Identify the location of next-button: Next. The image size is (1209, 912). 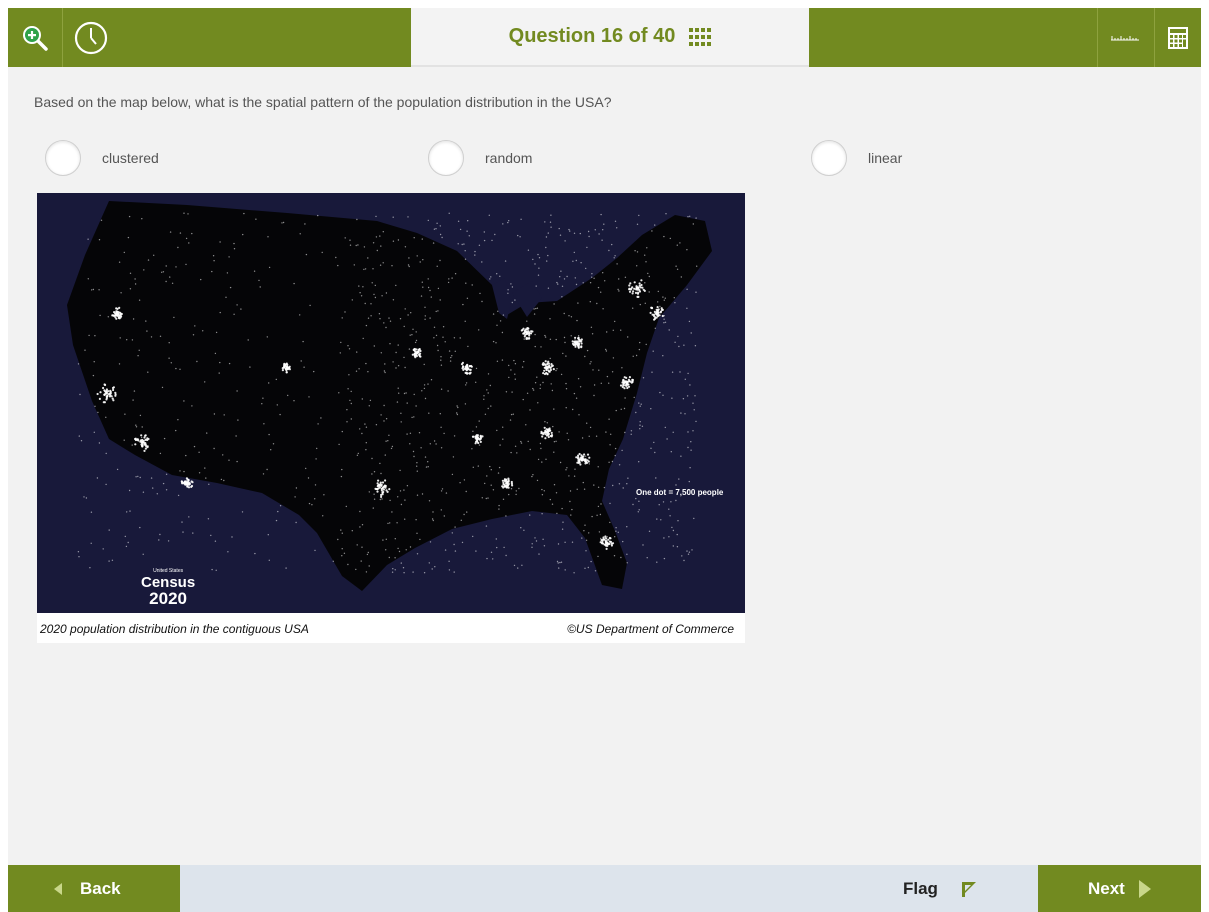
(1119, 888).